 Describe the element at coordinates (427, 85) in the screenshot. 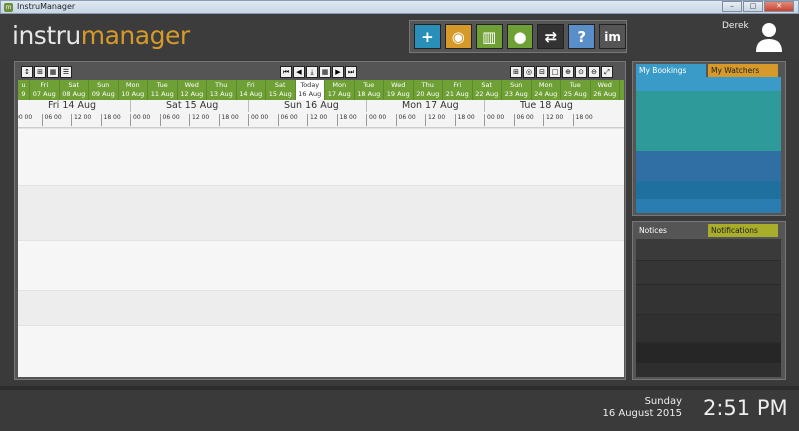

I see `date-cell-day: Thu` at that location.